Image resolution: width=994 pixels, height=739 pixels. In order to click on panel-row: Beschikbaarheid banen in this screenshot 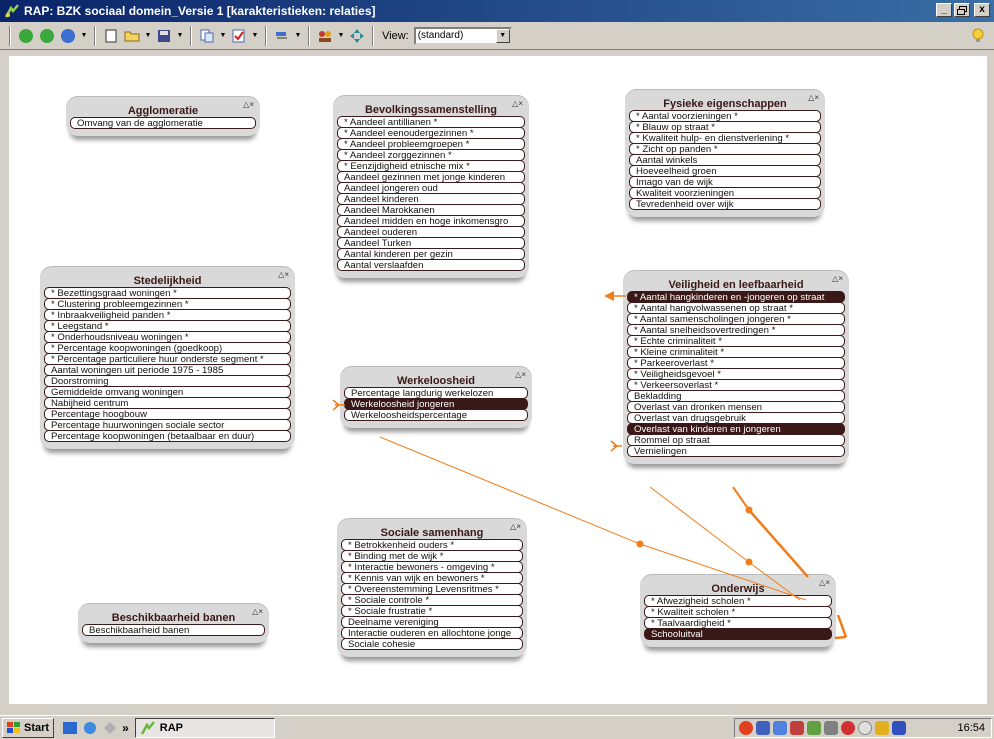, I will do `click(173, 630)`.